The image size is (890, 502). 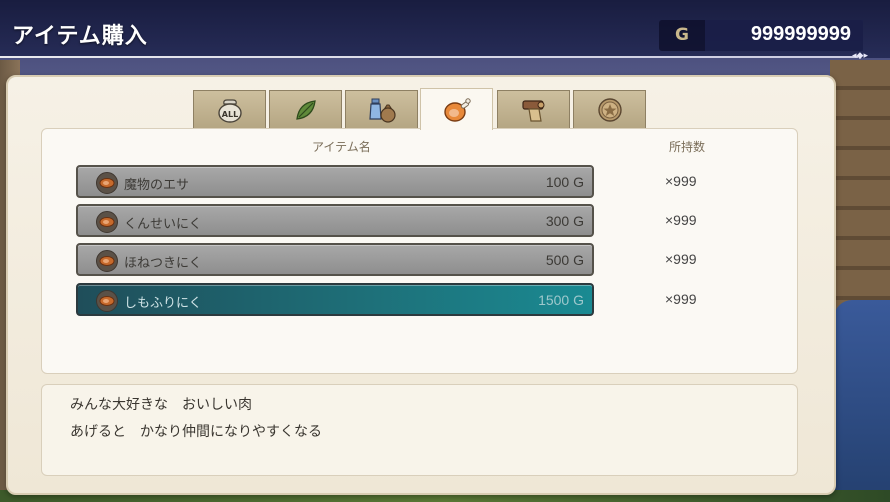 I want to click on gold-display: G 999999999, so click(x=761, y=35).